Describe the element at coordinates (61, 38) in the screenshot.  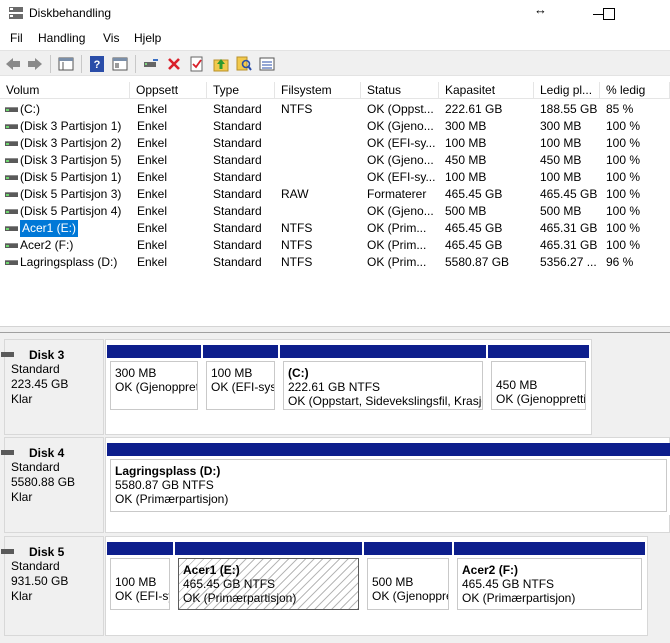
I see `menu-handling: Handling` at that location.